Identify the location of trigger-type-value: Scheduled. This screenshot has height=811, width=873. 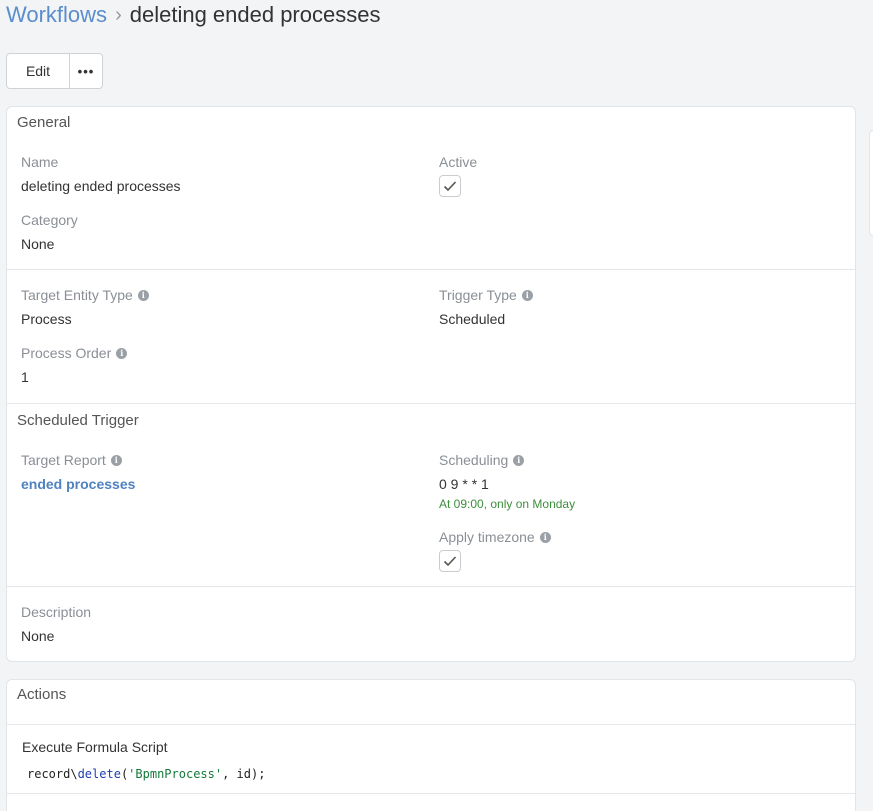
(472, 319).